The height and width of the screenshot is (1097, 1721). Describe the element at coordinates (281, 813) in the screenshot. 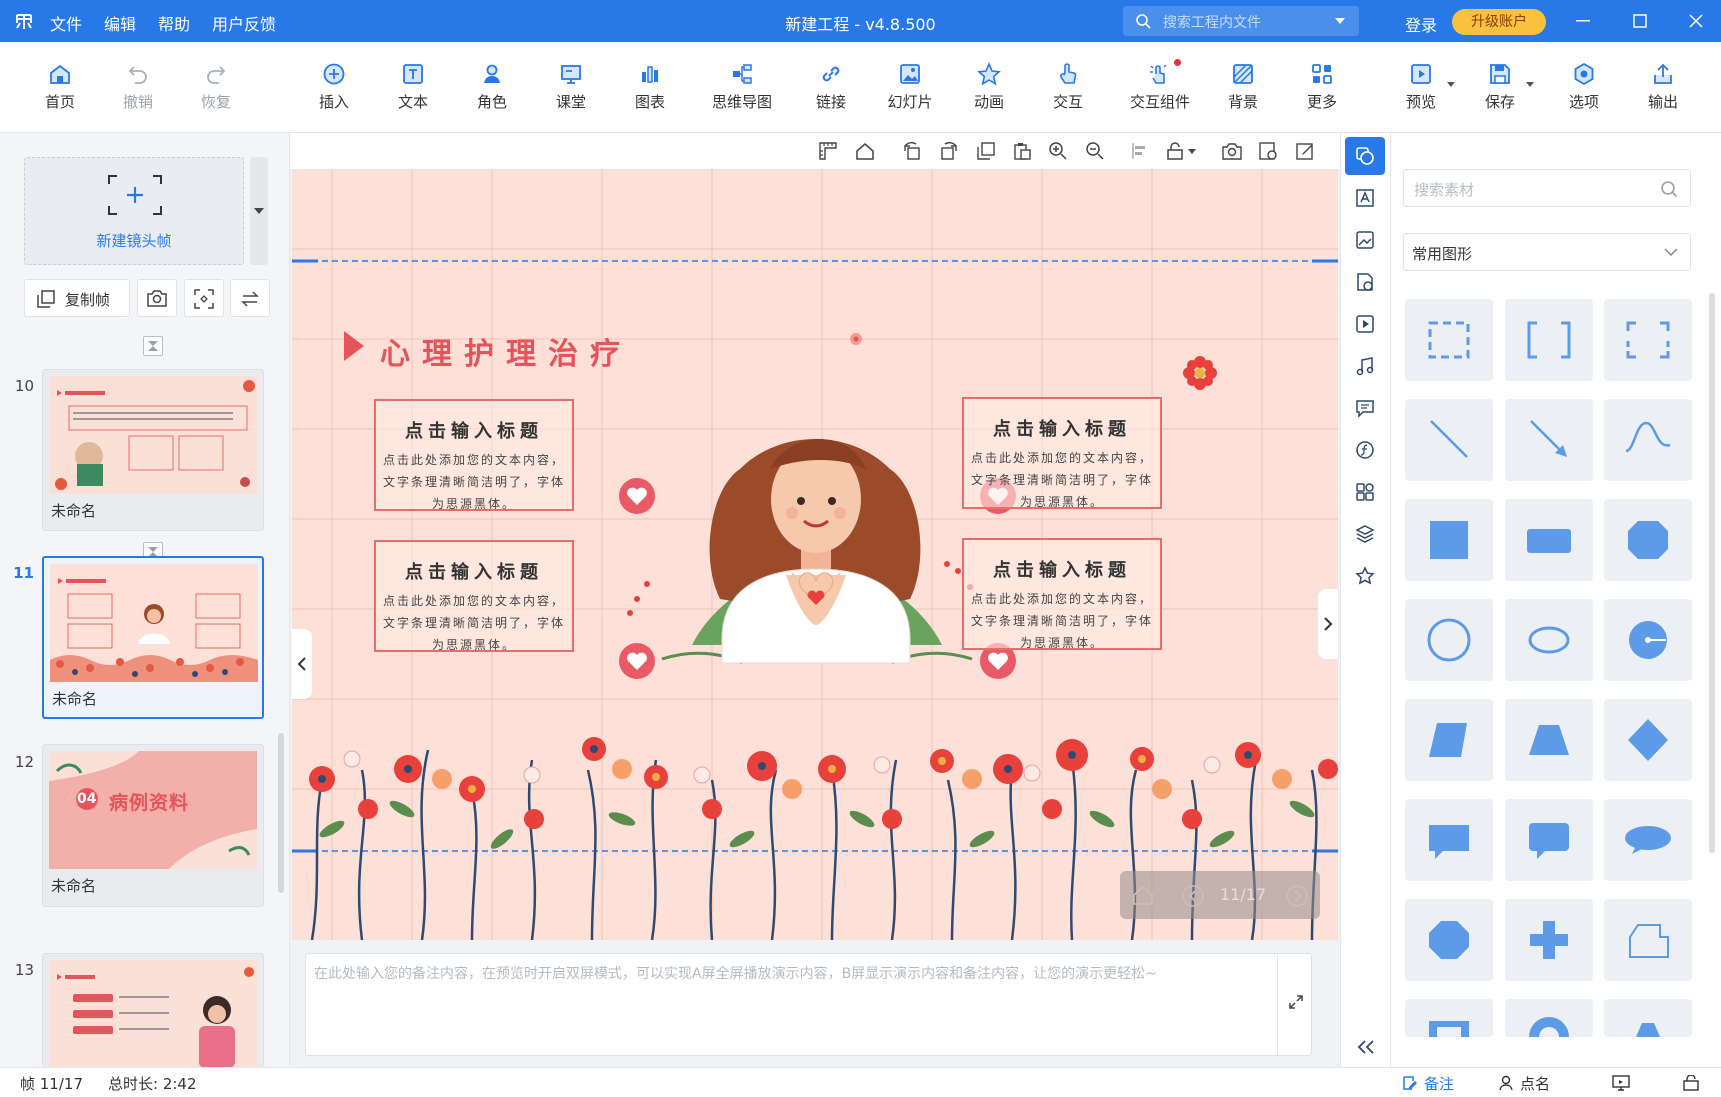

I see `frames-scrollbar` at that location.